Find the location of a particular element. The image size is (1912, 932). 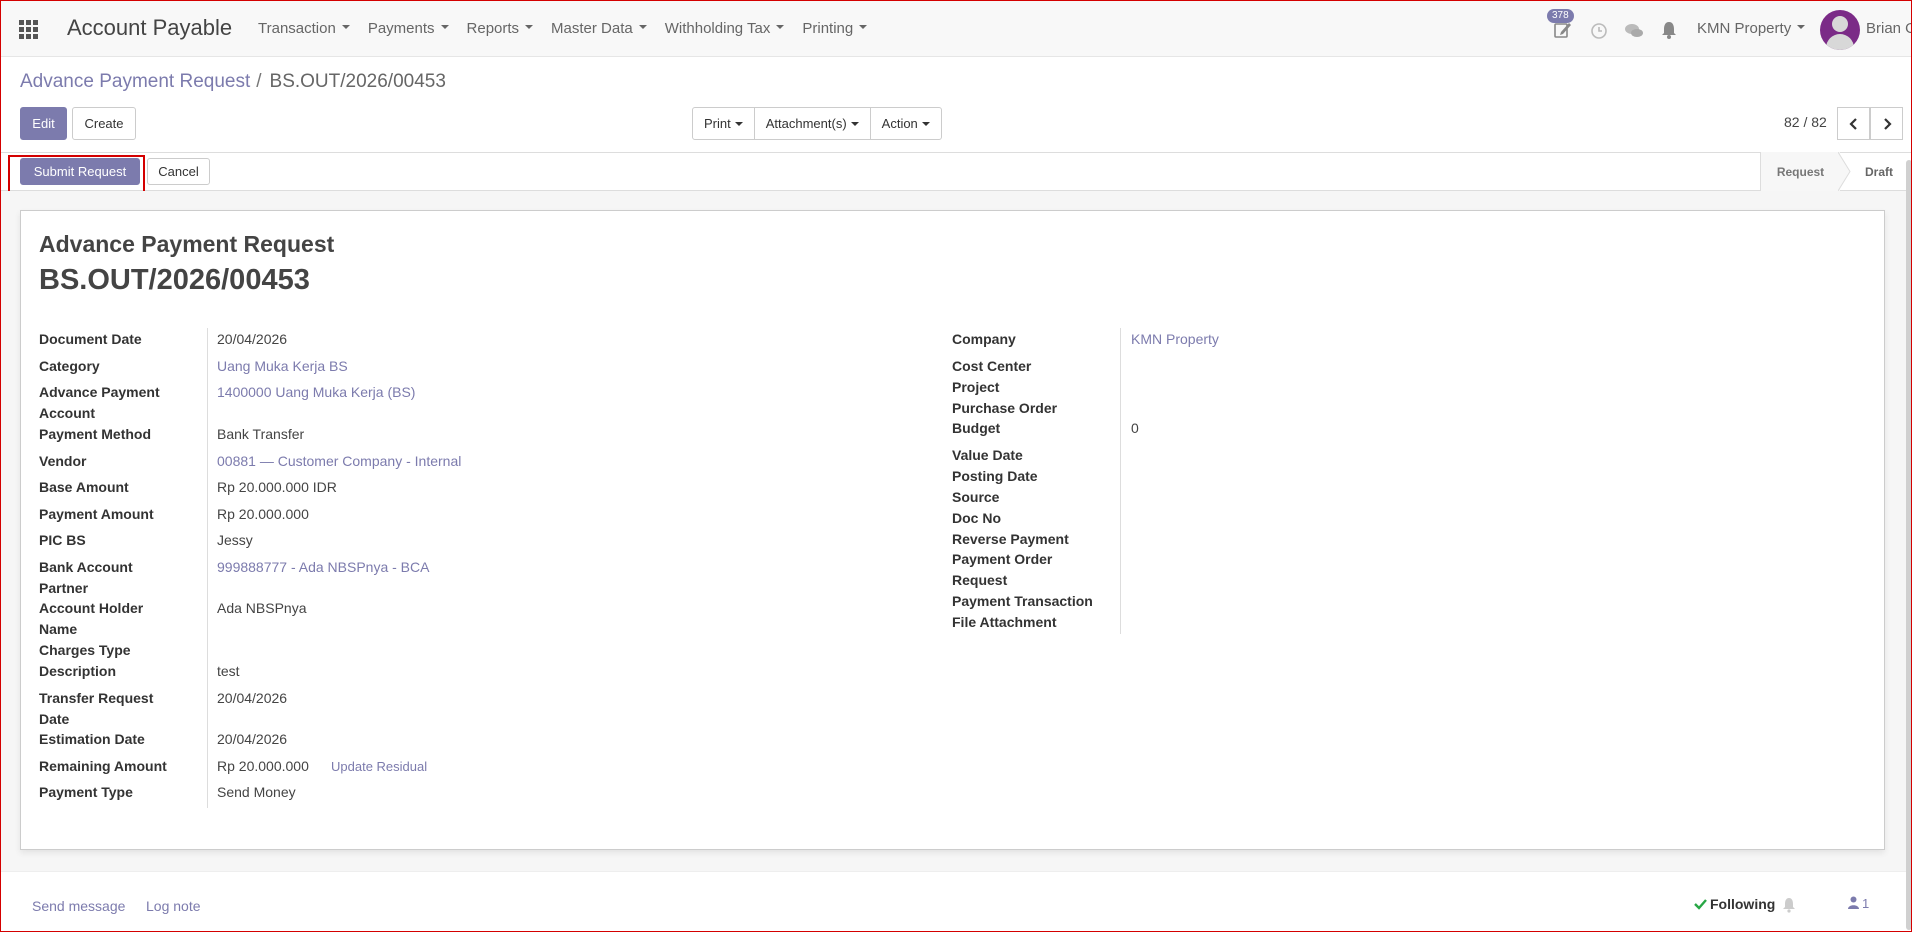

chevron-right-icon is located at coordinates (1887, 123).